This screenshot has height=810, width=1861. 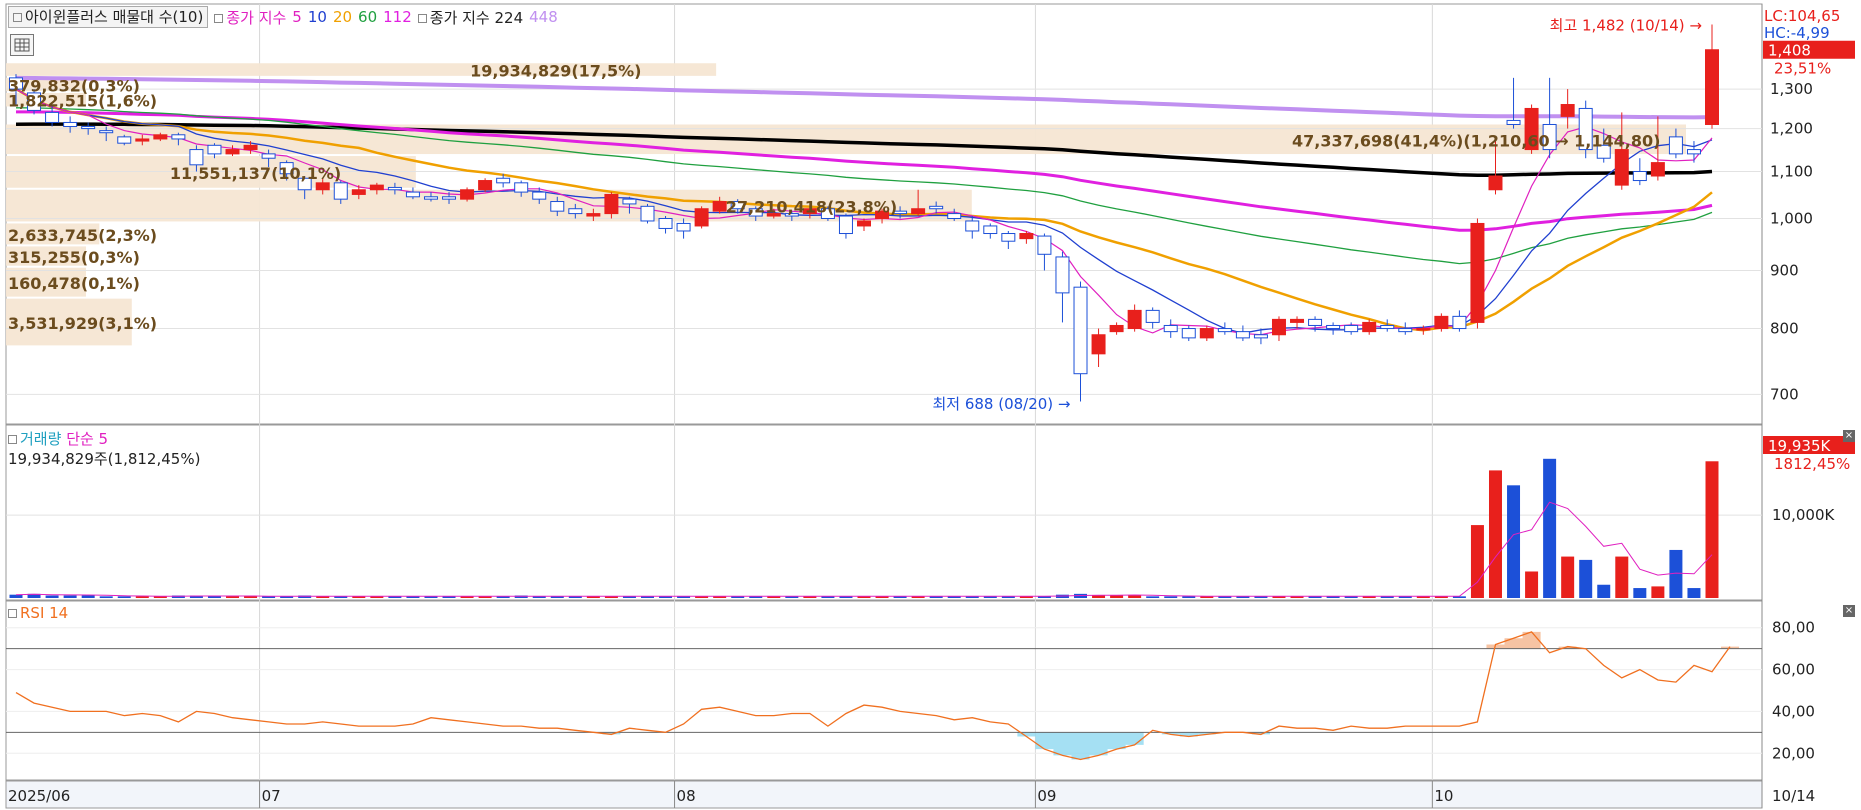 What do you see at coordinates (1793, 753) in the screenshot?
I see `rsi-tick-label: 20,00` at bounding box center [1793, 753].